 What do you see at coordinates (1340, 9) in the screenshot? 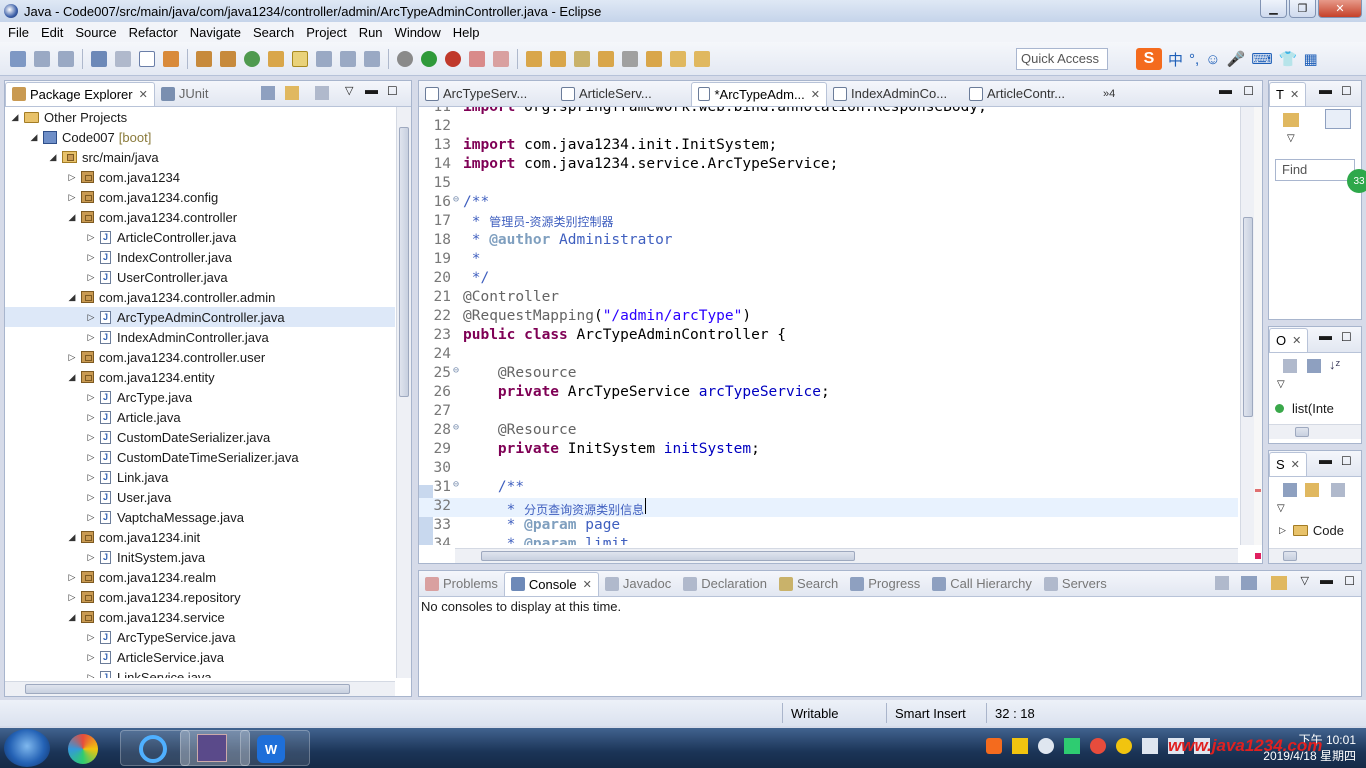
I see `close-button: ✕` at bounding box center [1340, 9].